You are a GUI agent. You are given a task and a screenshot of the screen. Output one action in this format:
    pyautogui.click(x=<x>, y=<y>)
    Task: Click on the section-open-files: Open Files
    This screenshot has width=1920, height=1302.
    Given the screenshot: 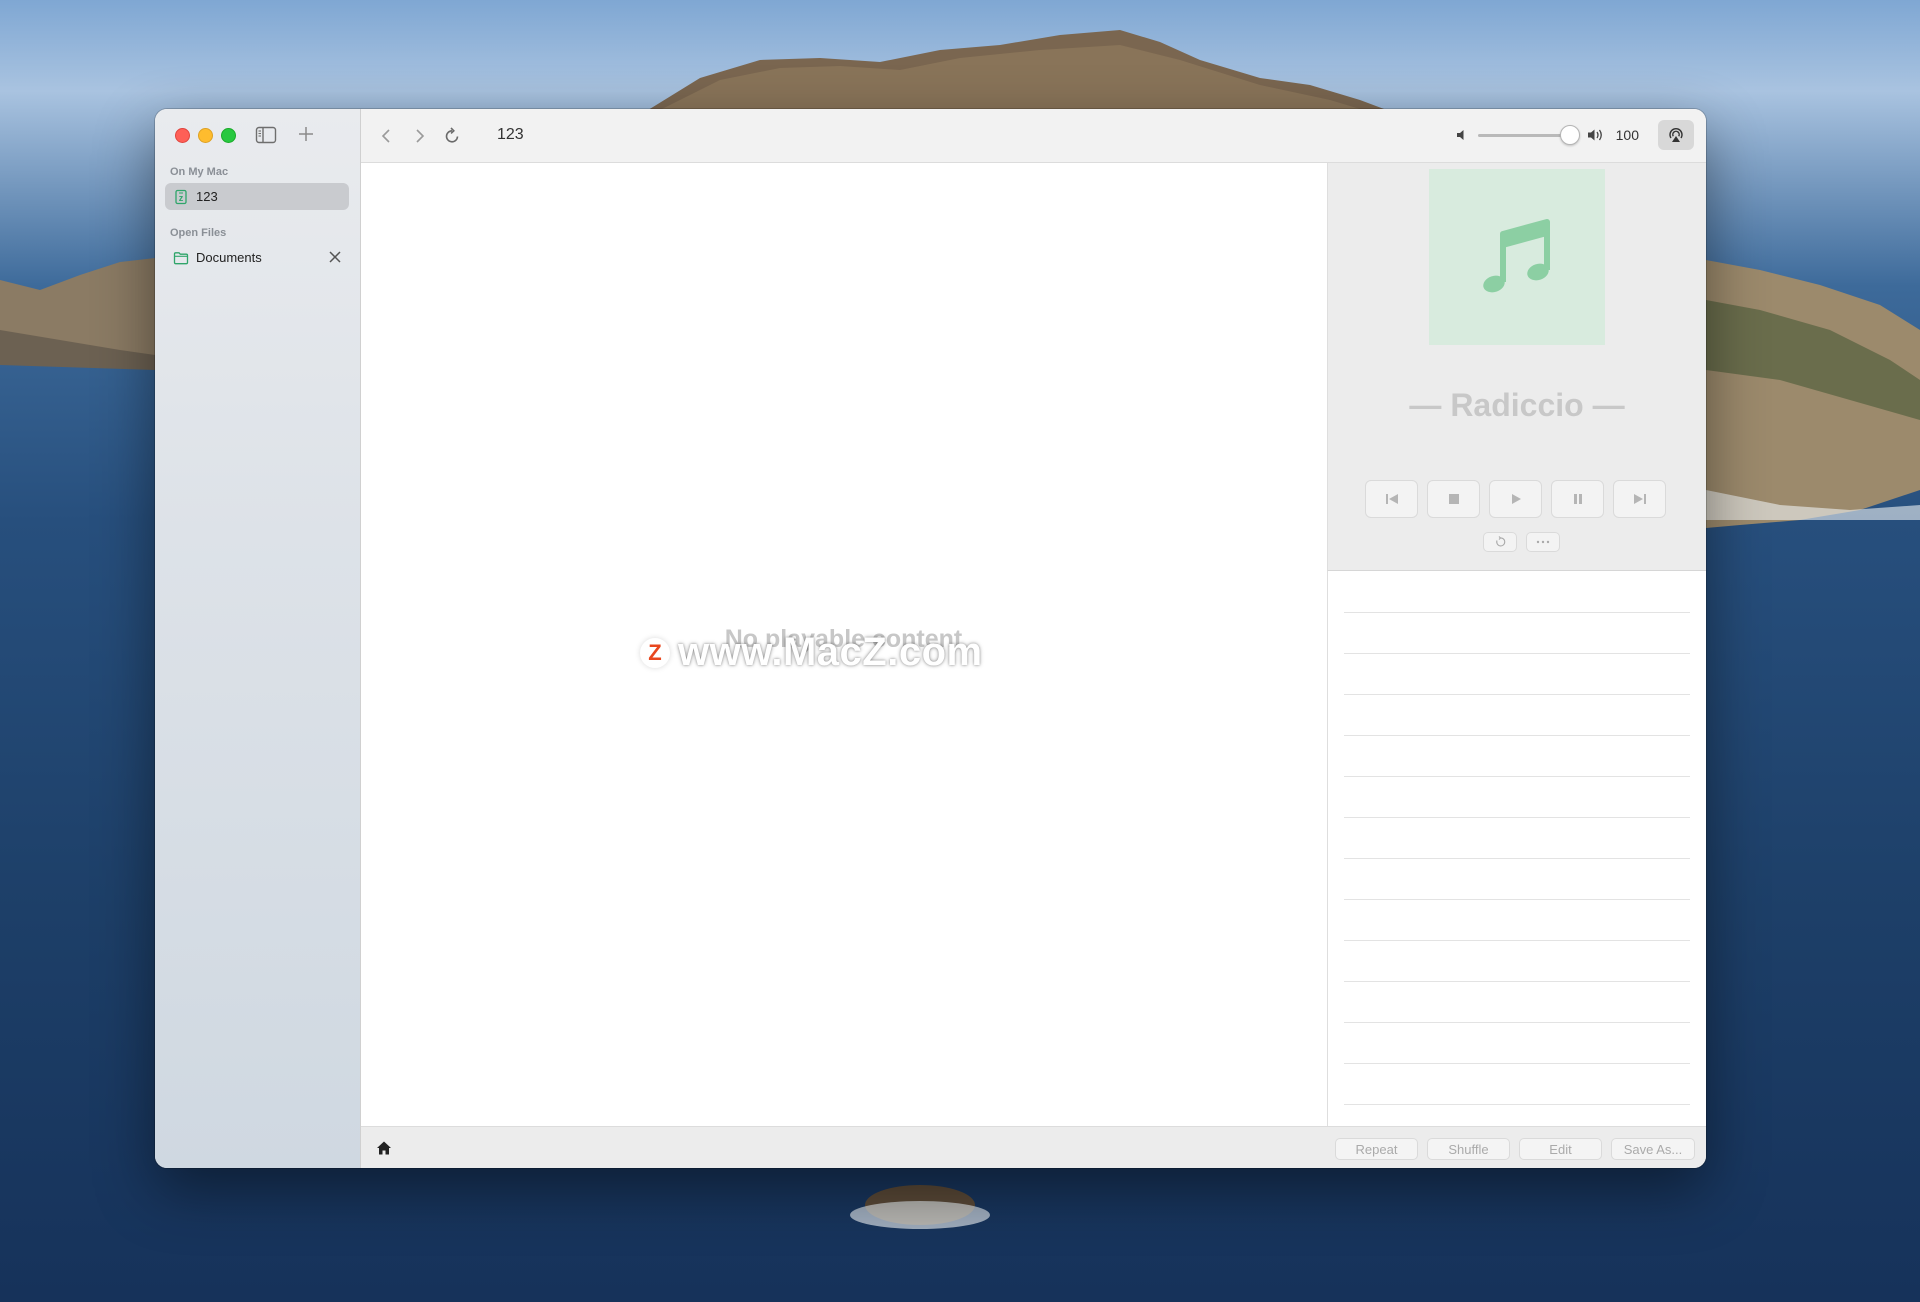 What is the action you would take?
    pyautogui.click(x=198, y=233)
    